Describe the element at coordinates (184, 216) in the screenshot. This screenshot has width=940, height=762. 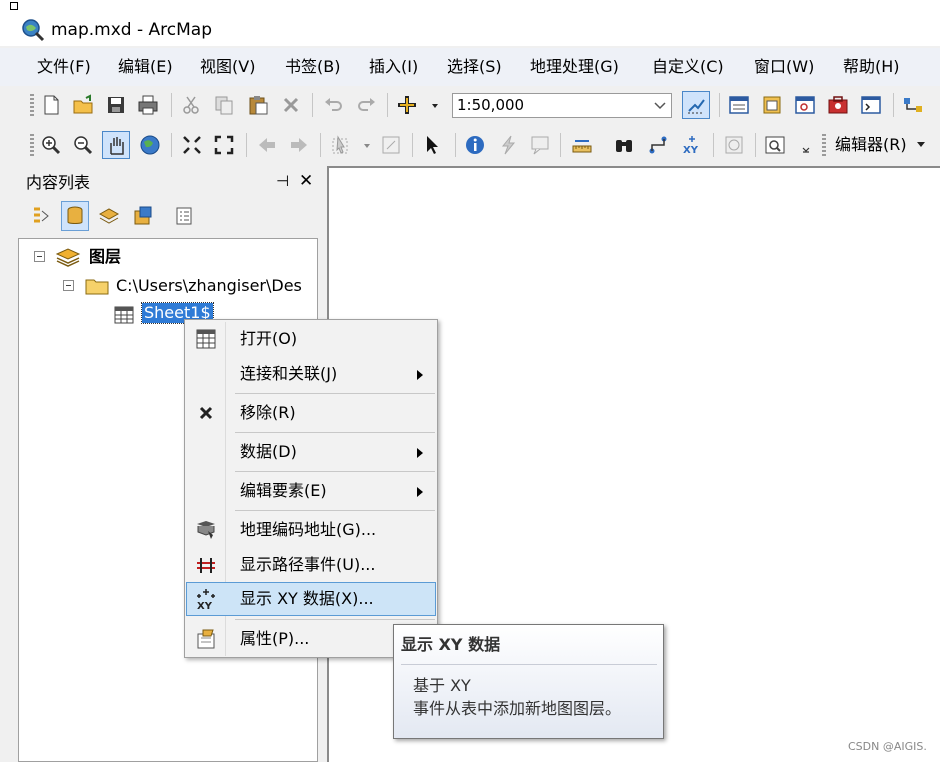
I see `options-icon` at that location.